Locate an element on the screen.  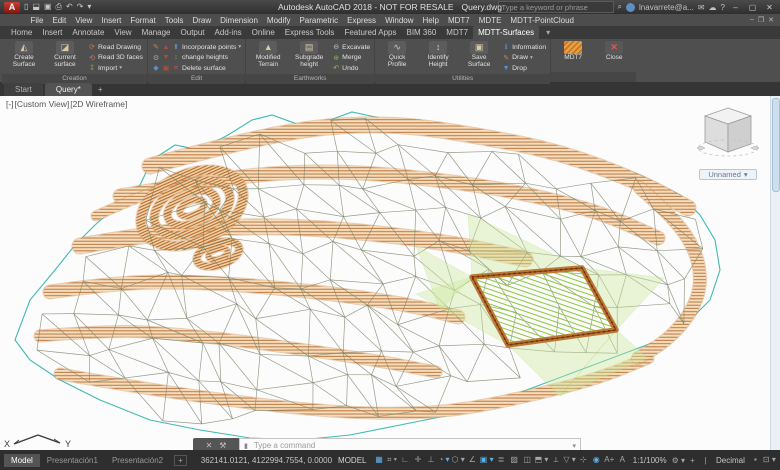
ribbon-tab: Manage is located at coordinates (156, 32).